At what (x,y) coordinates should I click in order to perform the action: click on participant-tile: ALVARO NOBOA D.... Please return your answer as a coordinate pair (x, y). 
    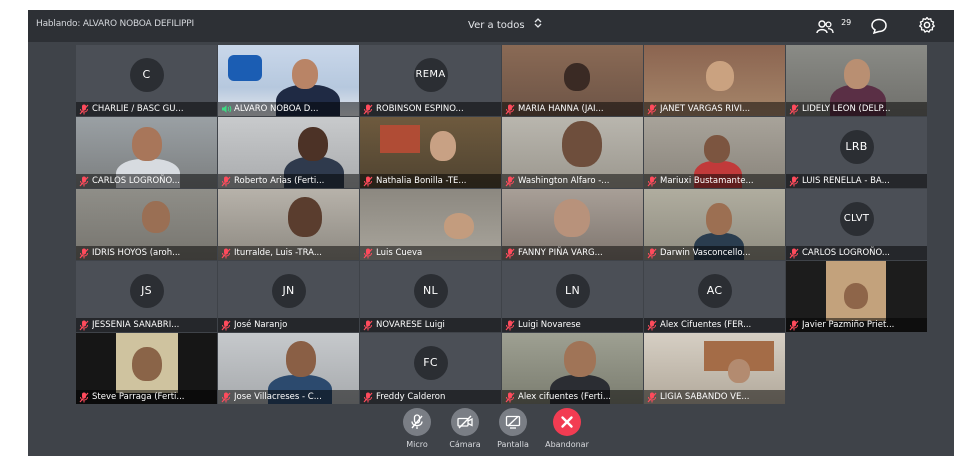
    Looking at the image, I should click on (288, 80).